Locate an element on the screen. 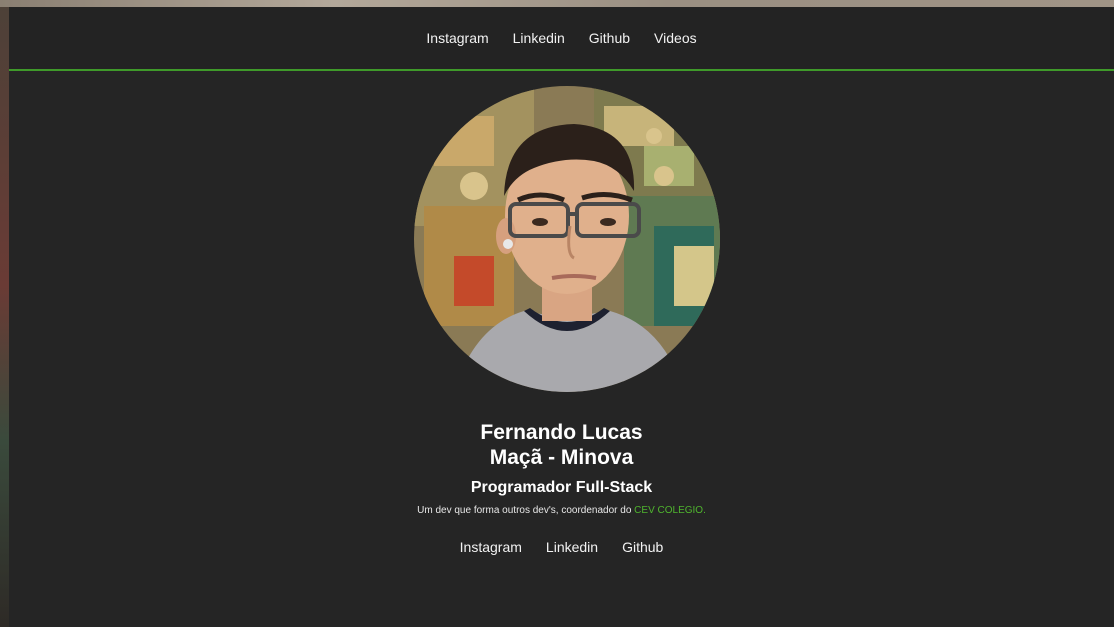 The image size is (1114, 627). top-navbar: Instagram Linkedin Github Videos is located at coordinates (561, 39).